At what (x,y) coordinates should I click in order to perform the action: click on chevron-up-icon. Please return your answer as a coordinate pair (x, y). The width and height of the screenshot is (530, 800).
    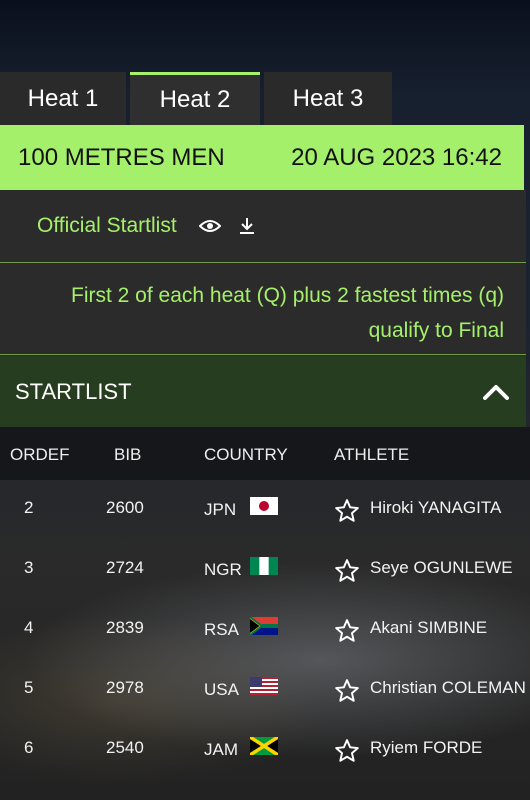
    Looking at the image, I should click on (496, 392).